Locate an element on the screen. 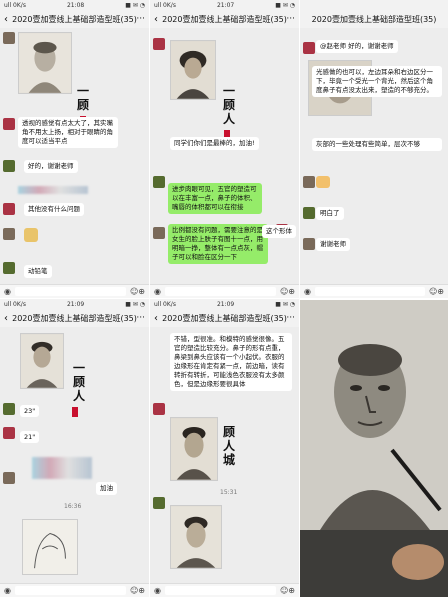 The height and width of the screenshot is (597, 448). status-time: 21:08 is located at coordinates (75, 5).